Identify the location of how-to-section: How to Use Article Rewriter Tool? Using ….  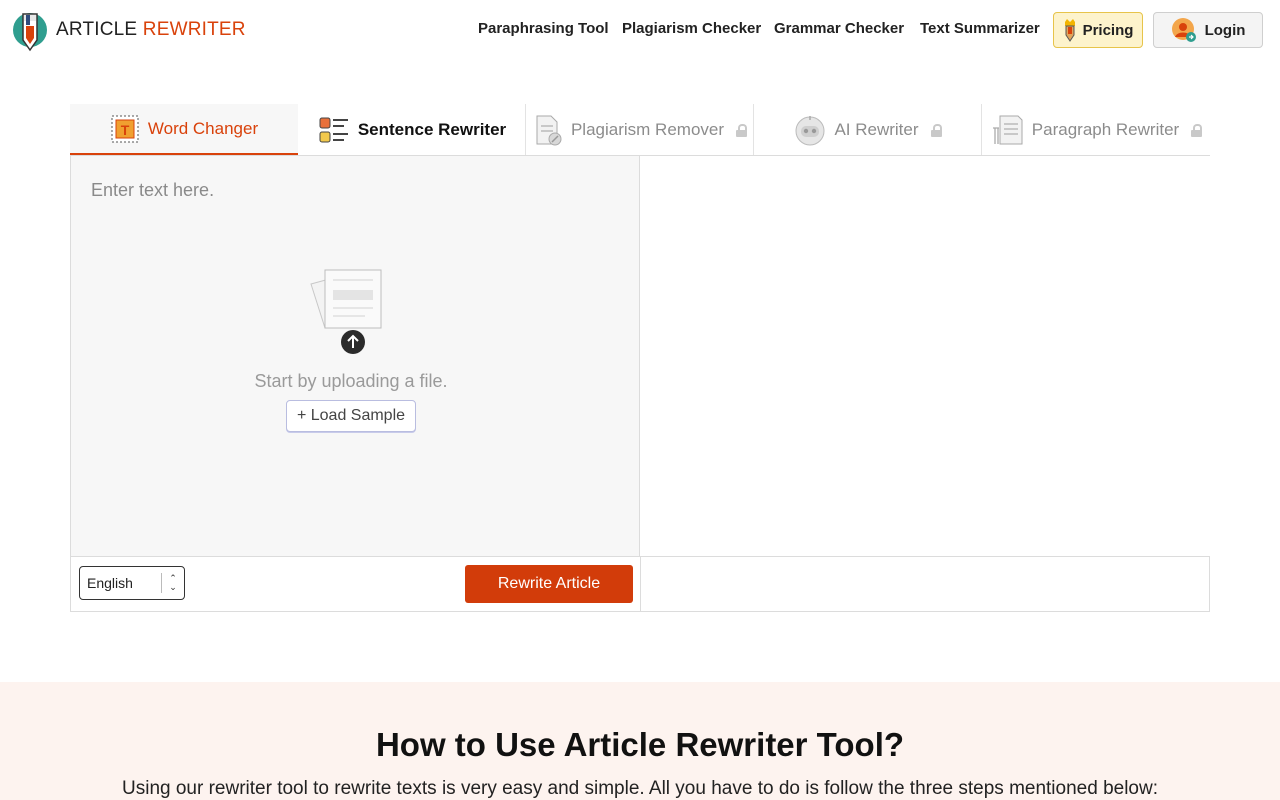
(640, 741).